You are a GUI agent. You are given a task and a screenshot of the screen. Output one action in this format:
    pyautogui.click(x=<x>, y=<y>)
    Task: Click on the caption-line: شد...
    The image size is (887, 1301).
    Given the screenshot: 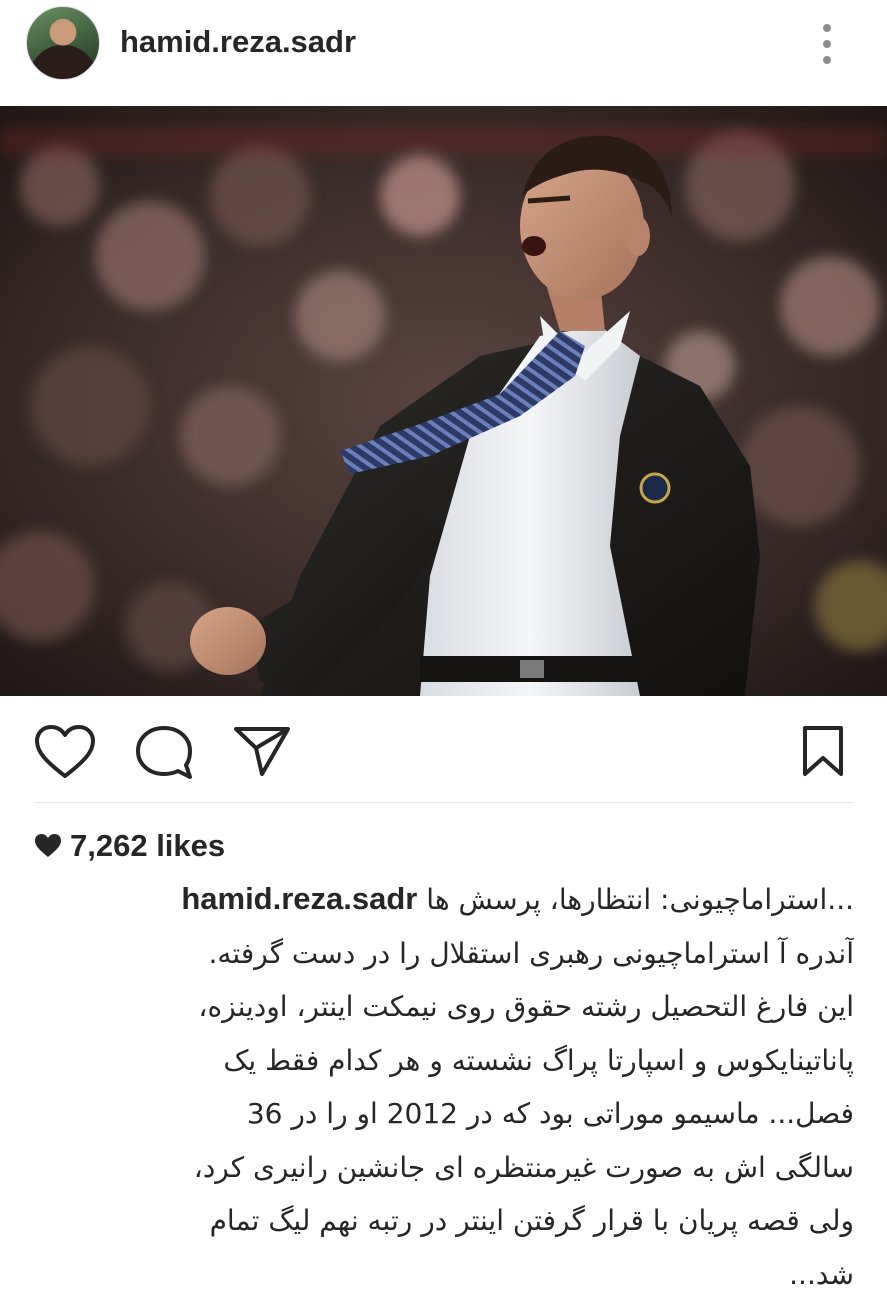 What is the action you would take?
    pyautogui.click(x=444, y=1274)
    